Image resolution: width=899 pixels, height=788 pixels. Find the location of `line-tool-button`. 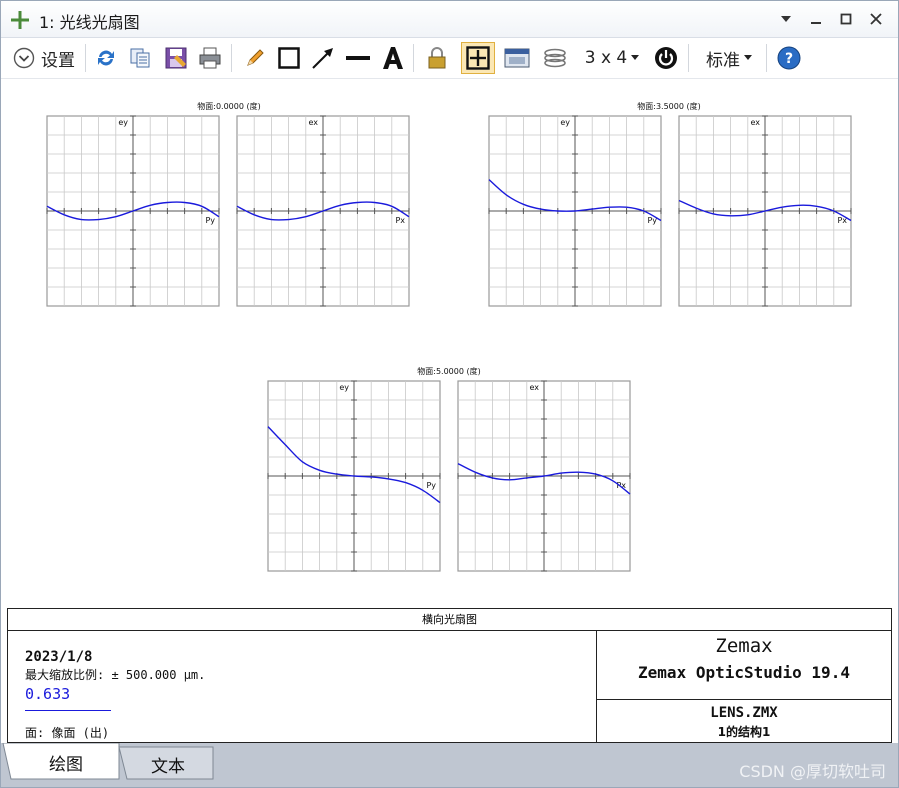

line-tool-button is located at coordinates (358, 58).